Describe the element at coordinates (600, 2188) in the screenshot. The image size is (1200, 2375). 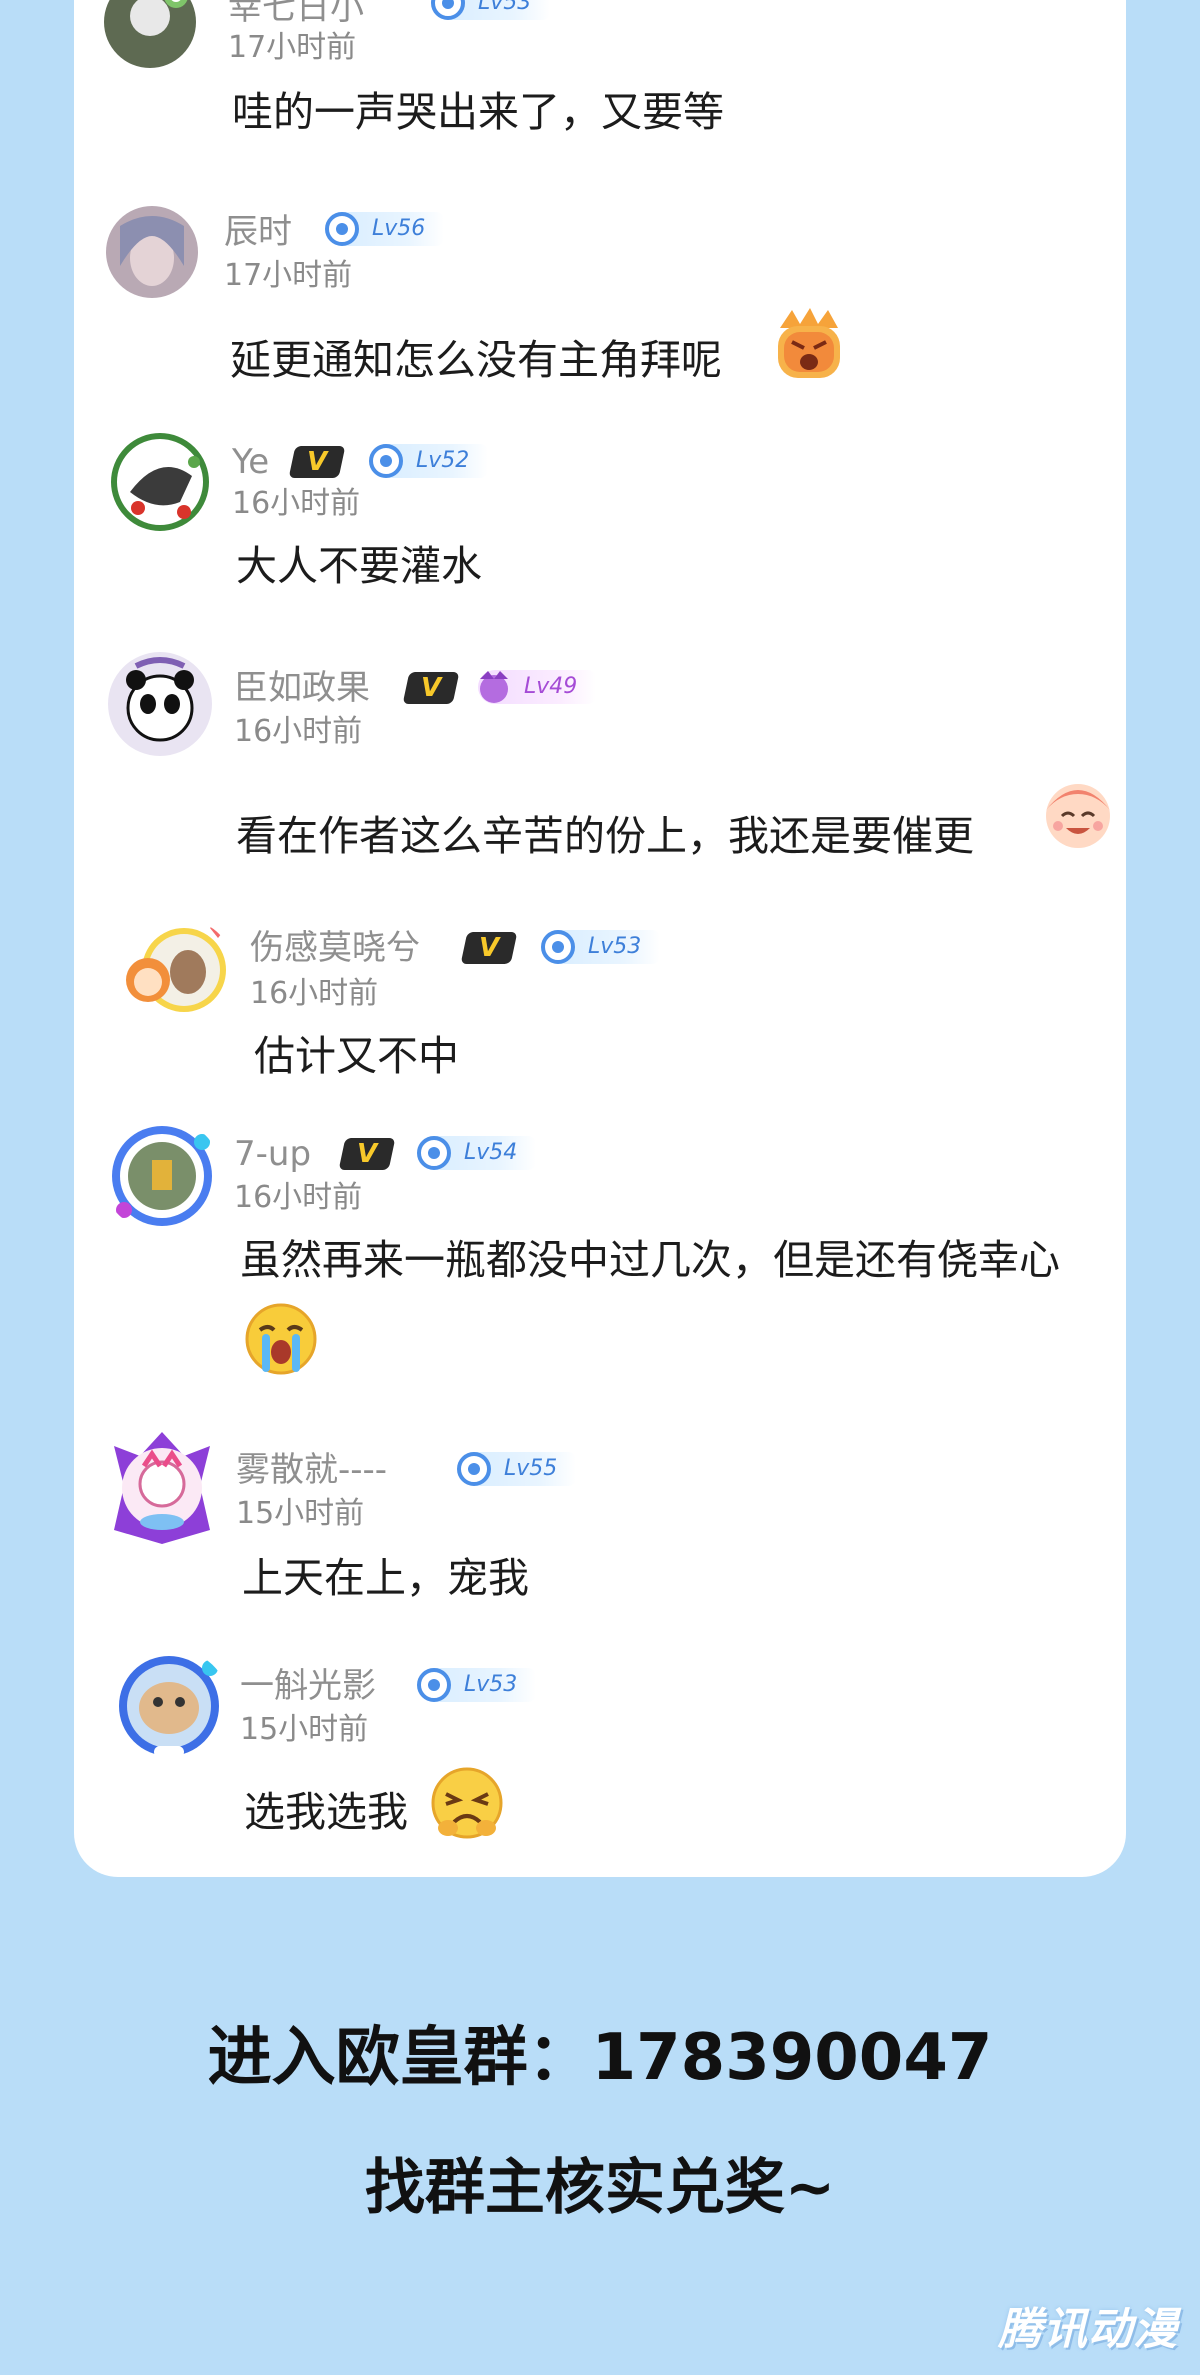
I see `prize-claim-line: 找群主核实兑奖~` at that location.